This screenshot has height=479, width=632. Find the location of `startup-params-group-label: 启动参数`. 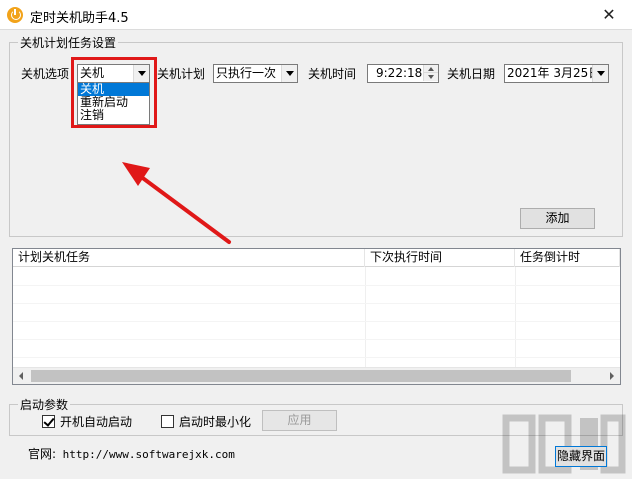

startup-params-group-label: 启动参数 is located at coordinates (44, 405).